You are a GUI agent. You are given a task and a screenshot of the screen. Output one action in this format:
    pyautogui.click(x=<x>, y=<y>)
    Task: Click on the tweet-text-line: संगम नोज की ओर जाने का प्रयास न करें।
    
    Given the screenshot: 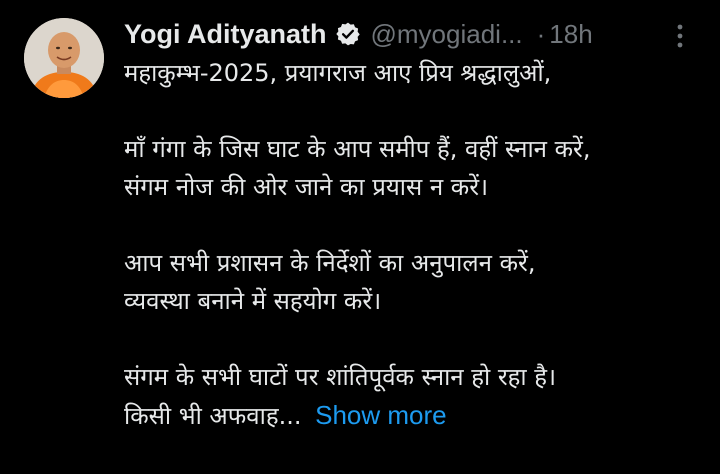 What is the action you would take?
    pyautogui.click(x=306, y=187)
    